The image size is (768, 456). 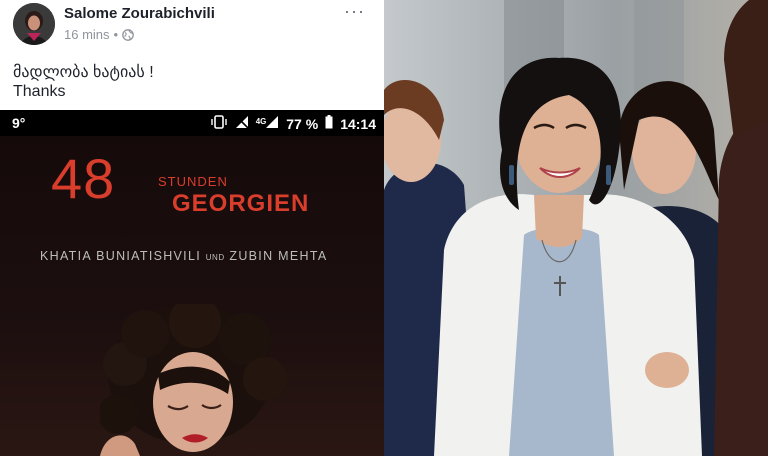 I want to click on network-type: 4G, so click(x=261, y=121).